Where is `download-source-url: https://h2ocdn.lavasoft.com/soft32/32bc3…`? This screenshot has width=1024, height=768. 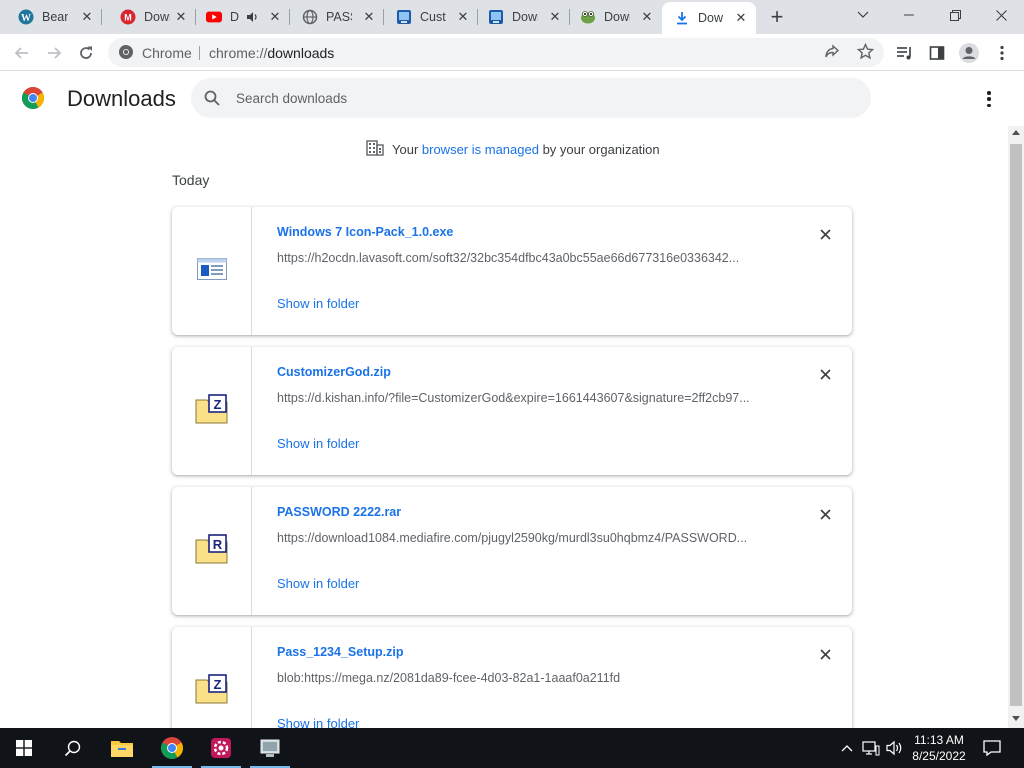 download-source-url: https://h2ocdn.lavasoft.com/soft32/32bc3… is located at coordinates (527, 258).